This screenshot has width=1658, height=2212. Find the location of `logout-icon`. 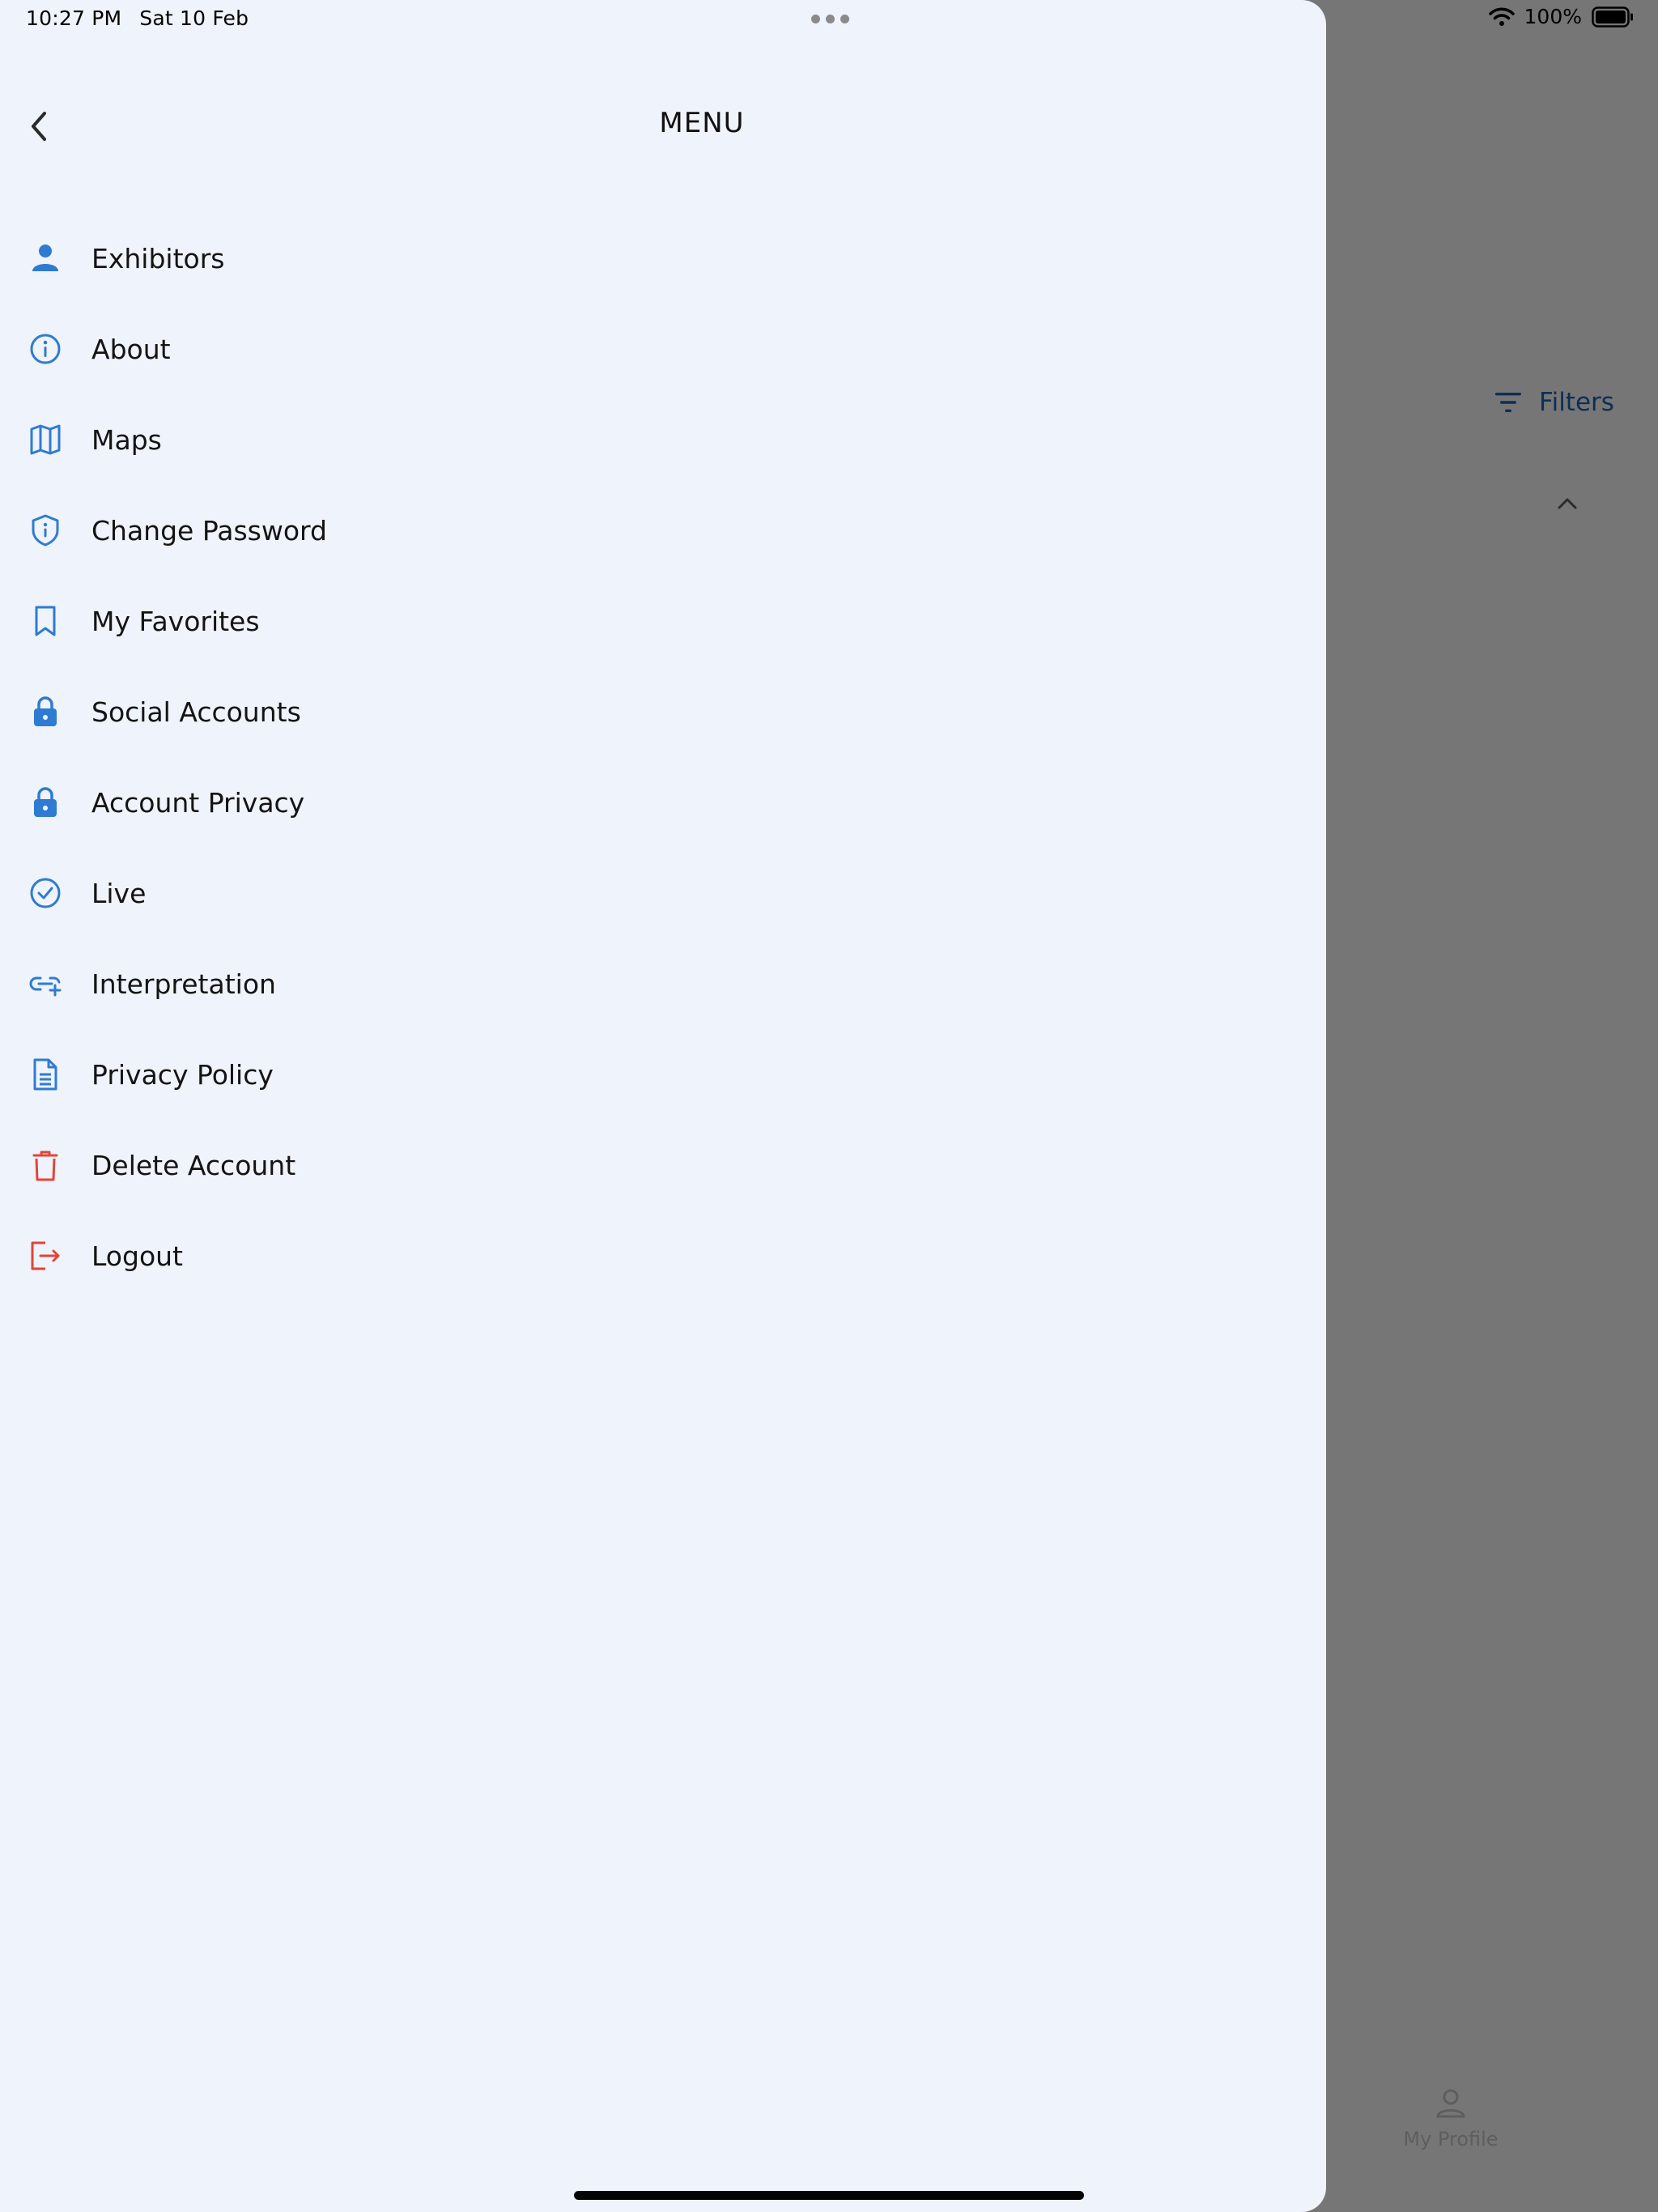

logout-icon is located at coordinates (45, 1256).